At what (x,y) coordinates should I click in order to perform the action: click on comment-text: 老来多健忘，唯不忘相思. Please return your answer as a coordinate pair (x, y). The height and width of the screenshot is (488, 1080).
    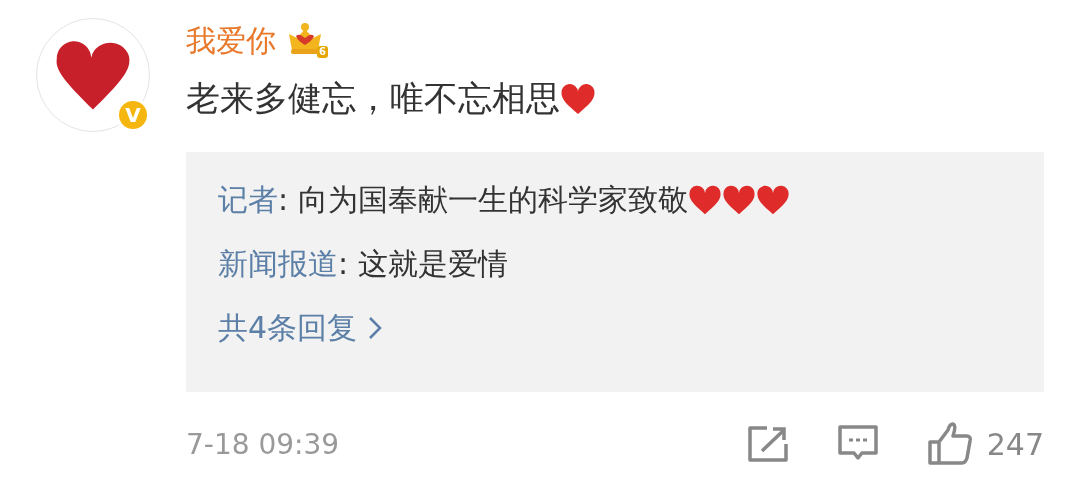
    Looking at the image, I should click on (373, 98).